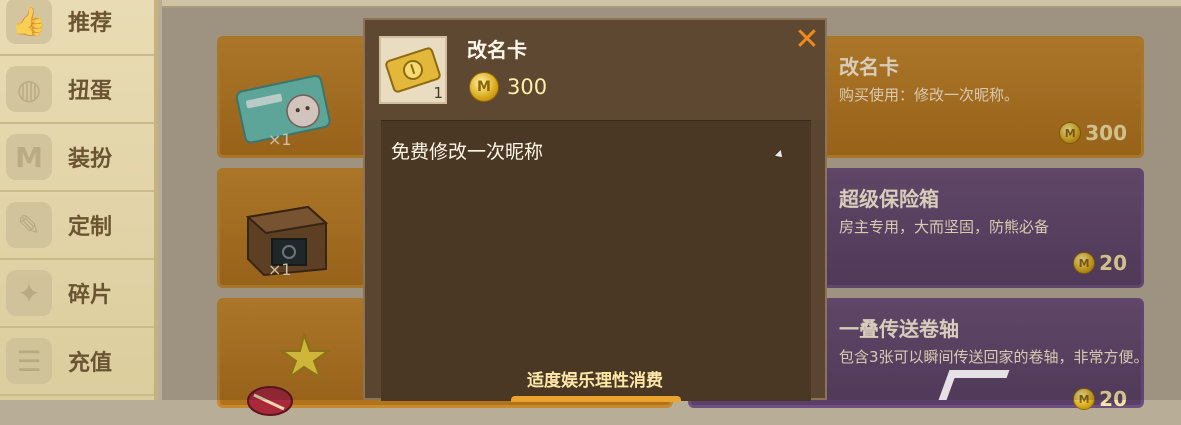 The height and width of the screenshot is (425, 1181). What do you see at coordinates (484, 87) in the screenshot?
I see `coin-icon: M` at bounding box center [484, 87].